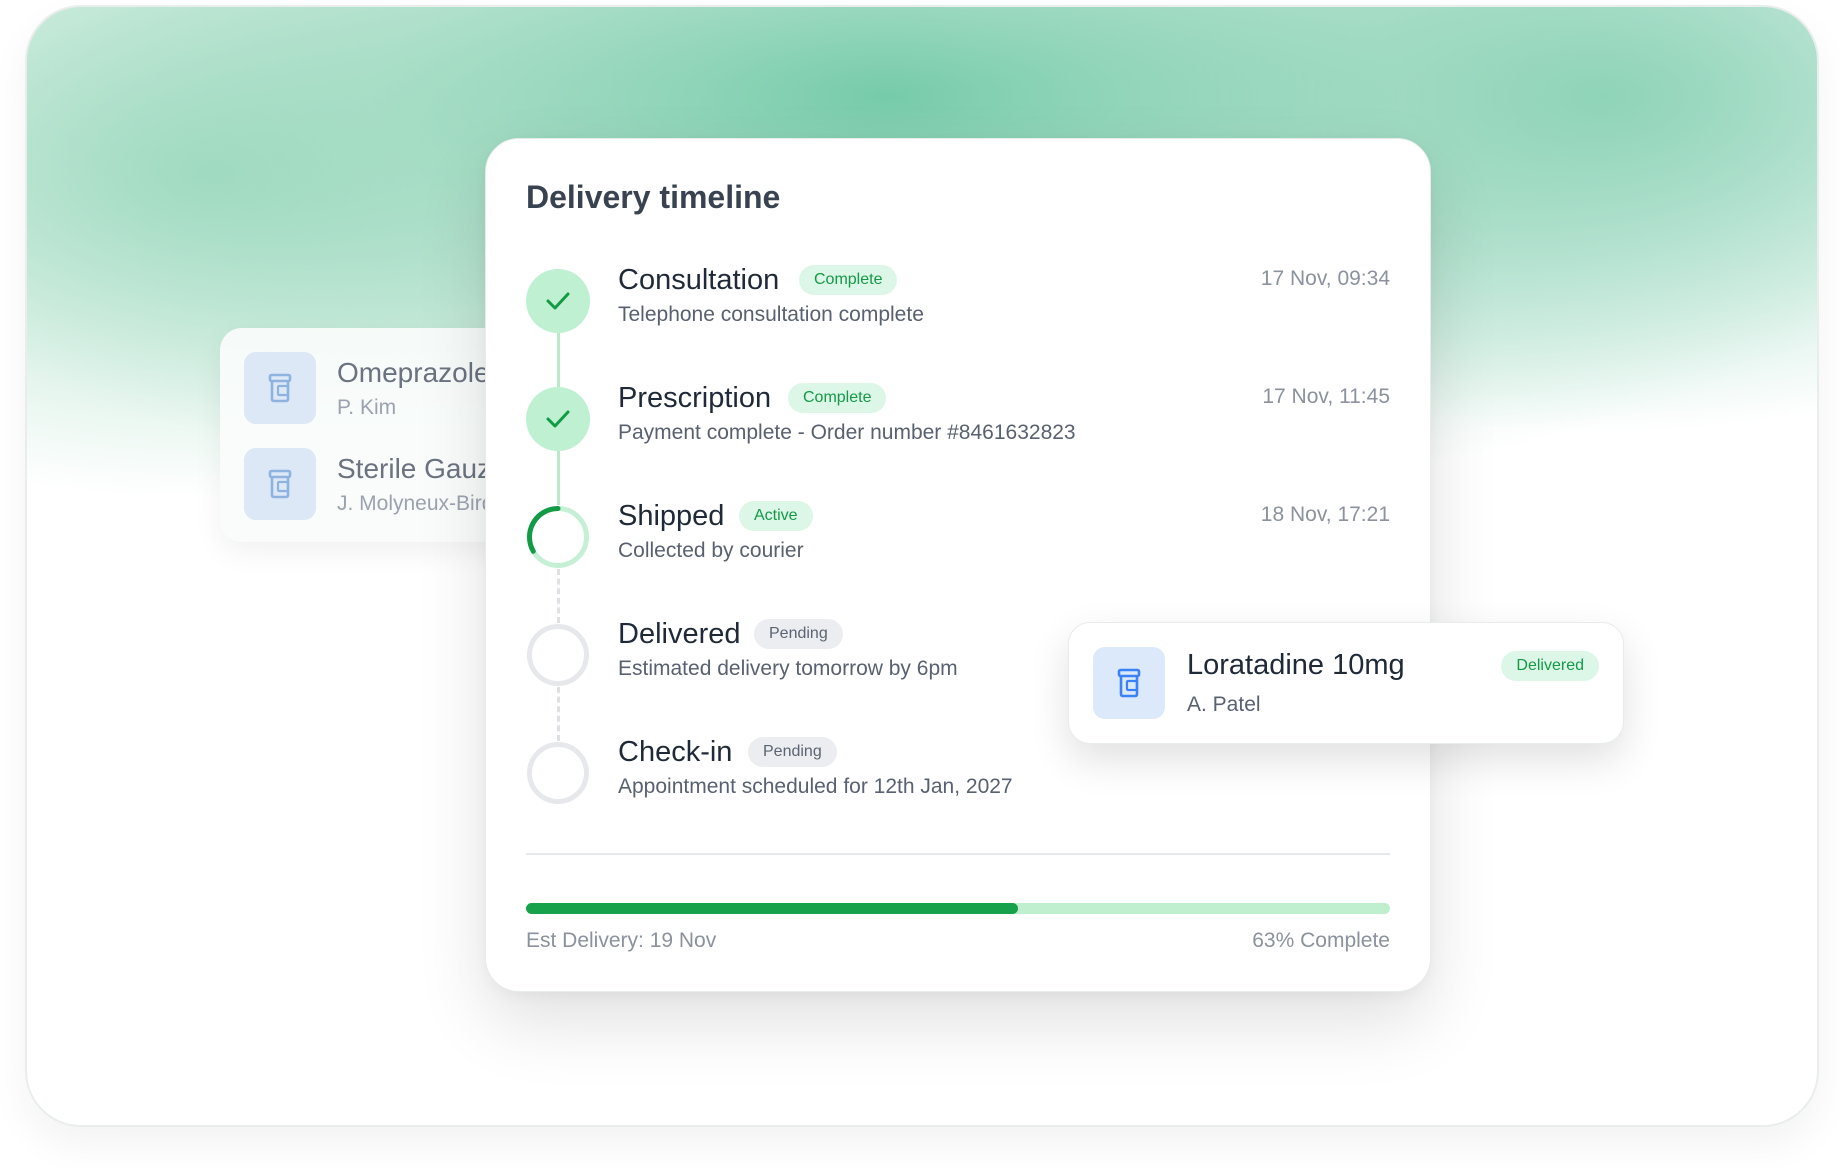 Image resolution: width=1840 pixels, height=1168 pixels. I want to click on progress-bar-fill, so click(772, 908).